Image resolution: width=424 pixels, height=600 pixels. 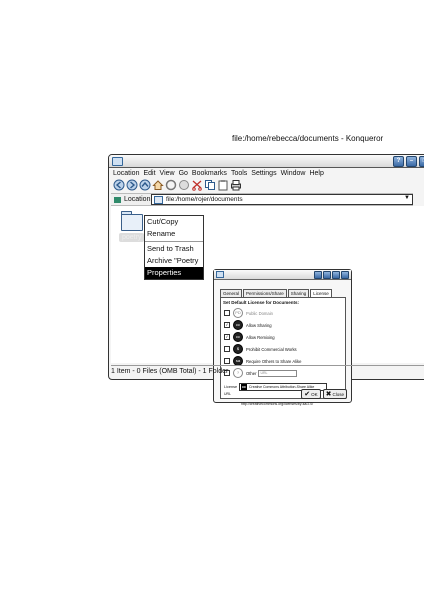 I want to click on tab-license: License, so click(x=321, y=293).